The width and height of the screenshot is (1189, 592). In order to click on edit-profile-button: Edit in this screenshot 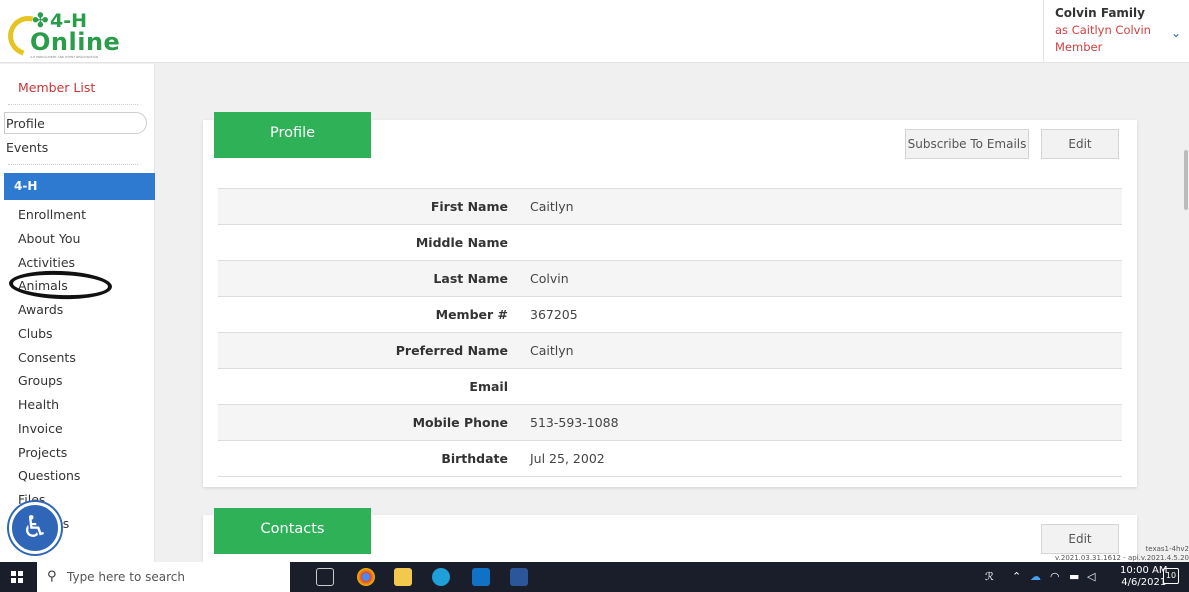, I will do `click(1080, 144)`.